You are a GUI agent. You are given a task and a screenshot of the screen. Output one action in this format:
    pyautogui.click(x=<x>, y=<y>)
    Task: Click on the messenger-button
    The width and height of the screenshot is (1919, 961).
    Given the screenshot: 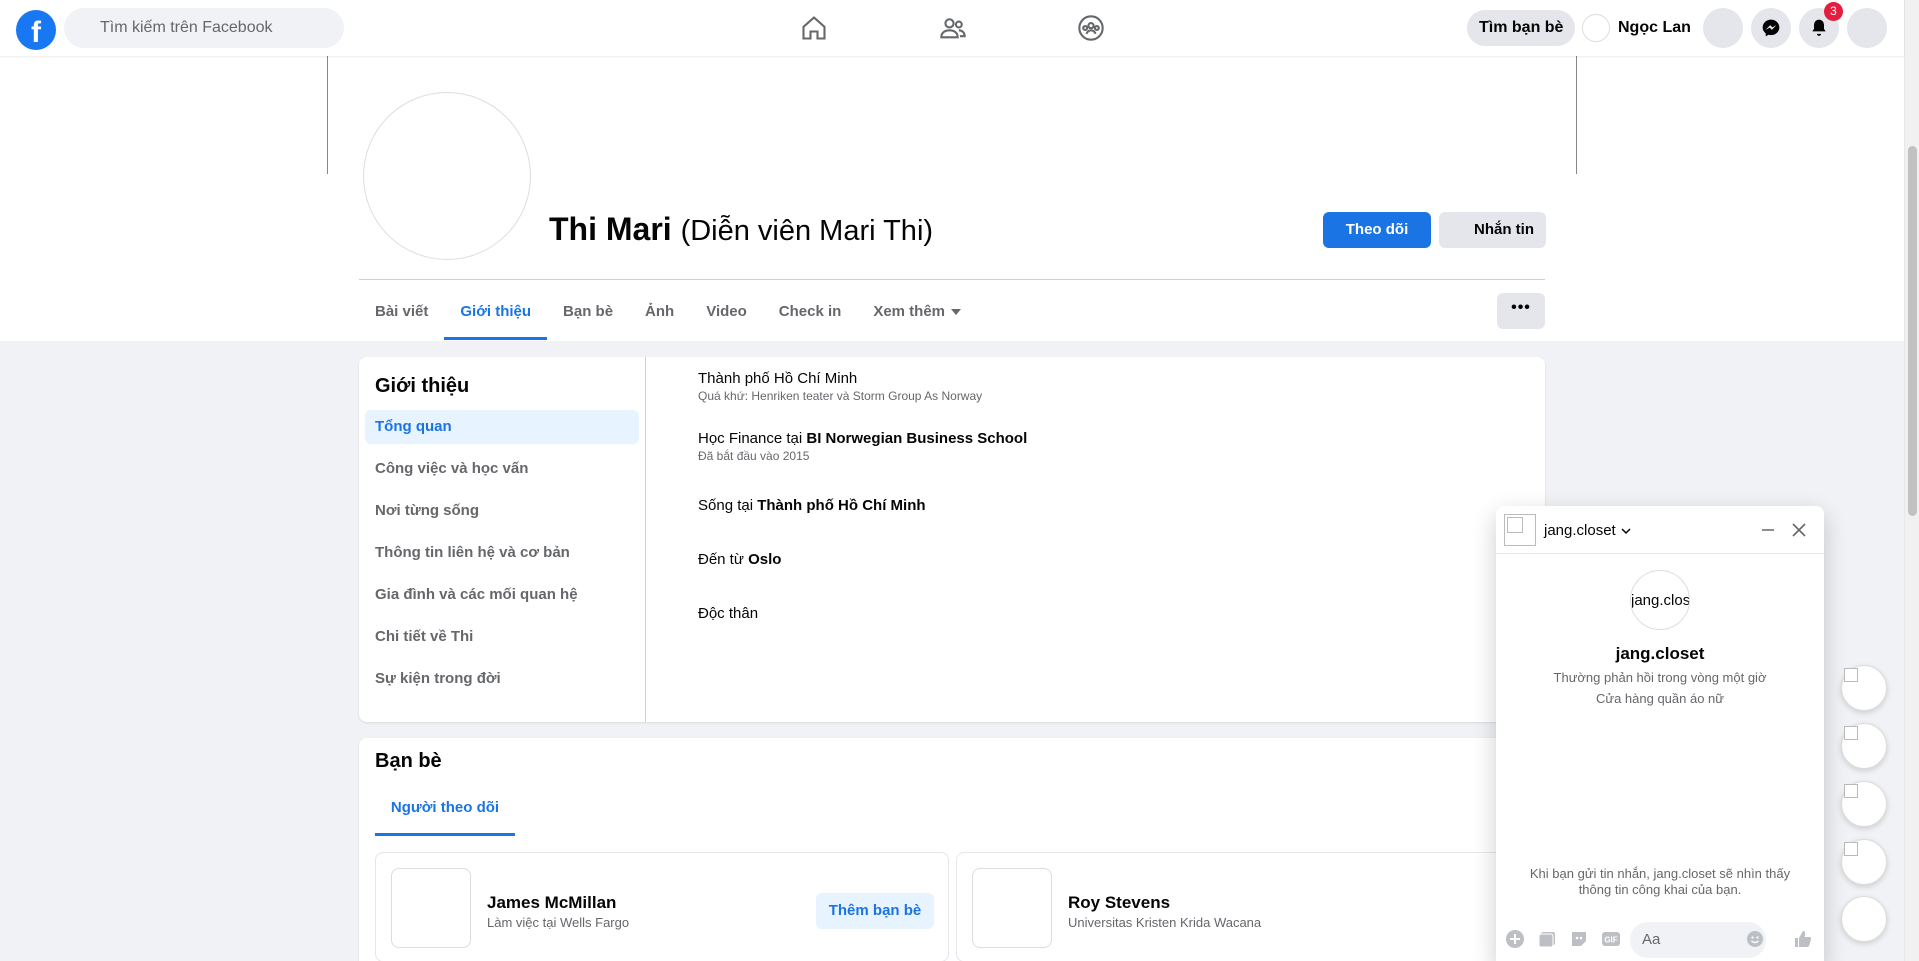 What is the action you would take?
    pyautogui.click(x=1771, y=28)
    